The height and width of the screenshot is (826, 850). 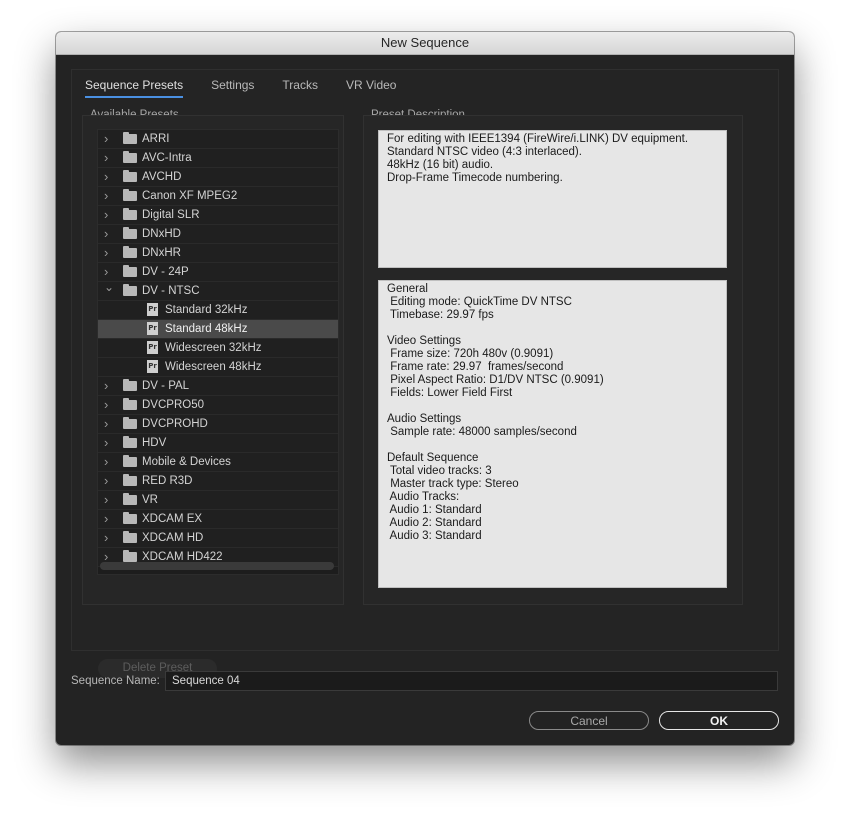 I want to click on tab-sequence-presets: Sequence Presets, so click(x=134, y=88).